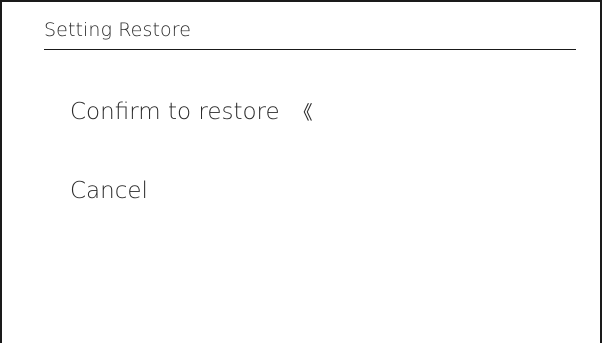 Image resolution: width=602 pixels, height=343 pixels. Describe the element at coordinates (118, 30) in the screenshot. I see `screen-title: Setting Restore` at that location.